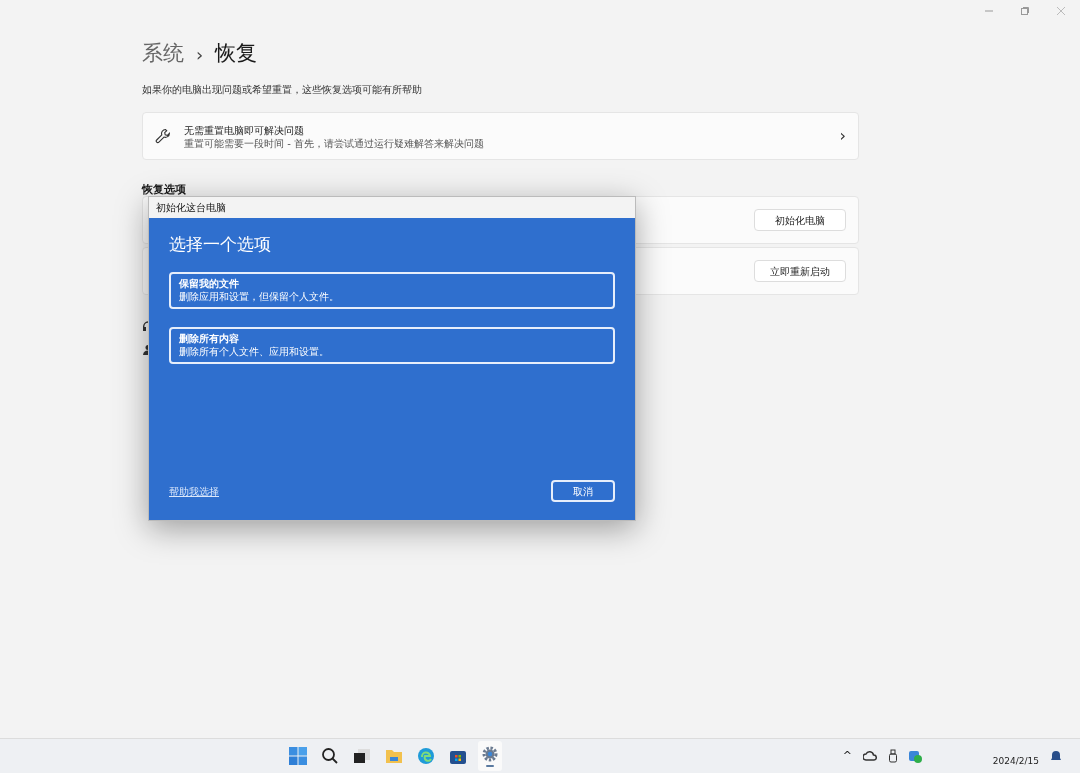 This screenshot has height=773, width=1080. What do you see at coordinates (334, 143) in the screenshot?
I see `card-description: 重置可能需要一段时间 - 首先，请尝试通过运行疑难解答来解决问题` at bounding box center [334, 143].